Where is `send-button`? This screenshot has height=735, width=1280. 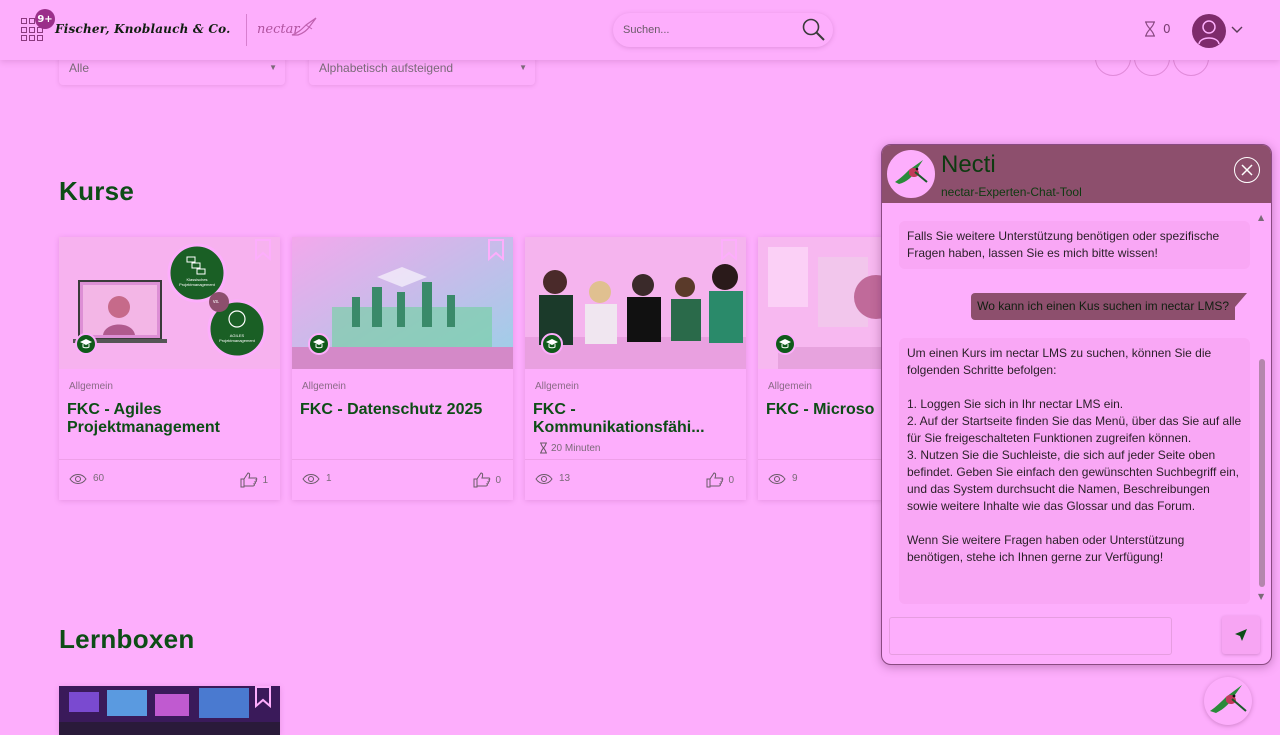 send-button is located at coordinates (1241, 635).